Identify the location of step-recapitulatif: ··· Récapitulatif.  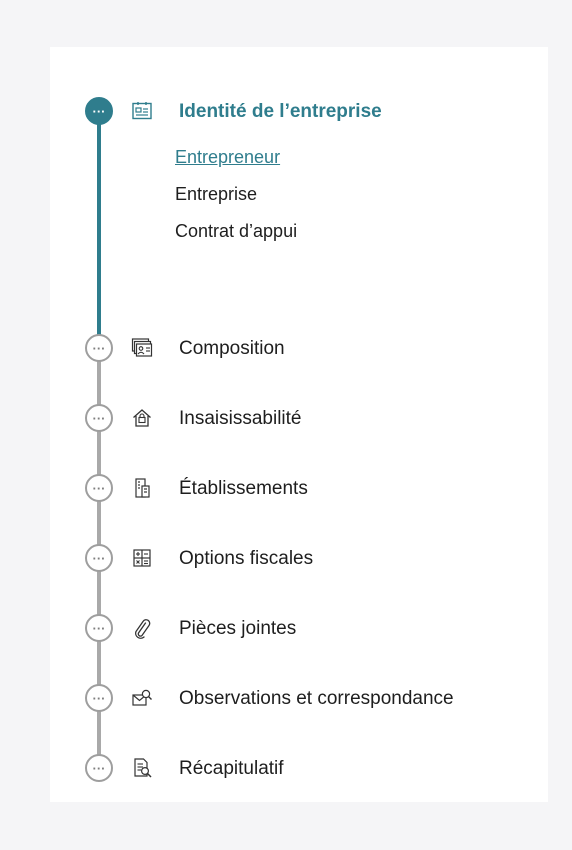
(299, 769).